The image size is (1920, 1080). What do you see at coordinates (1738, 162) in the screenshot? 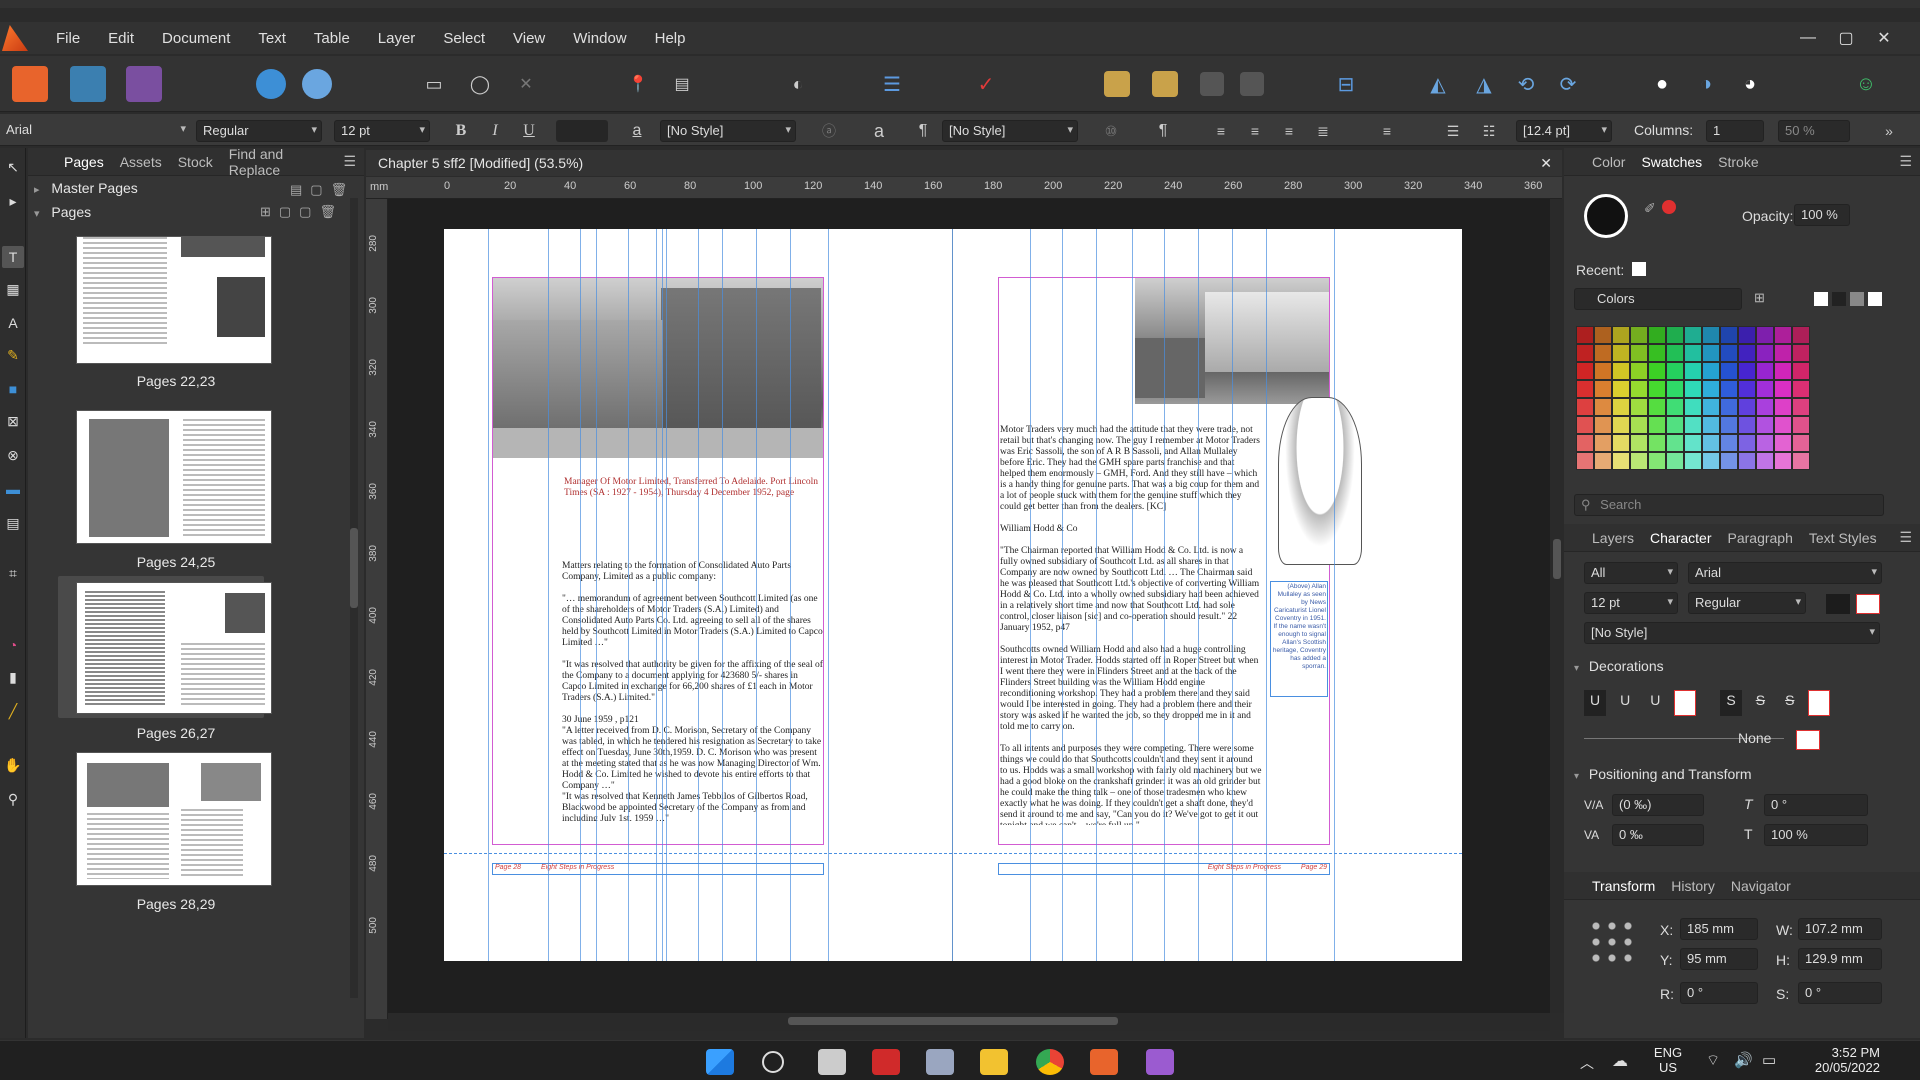
I see `tab-stroke: Stroke` at bounding box center [1738, 162].